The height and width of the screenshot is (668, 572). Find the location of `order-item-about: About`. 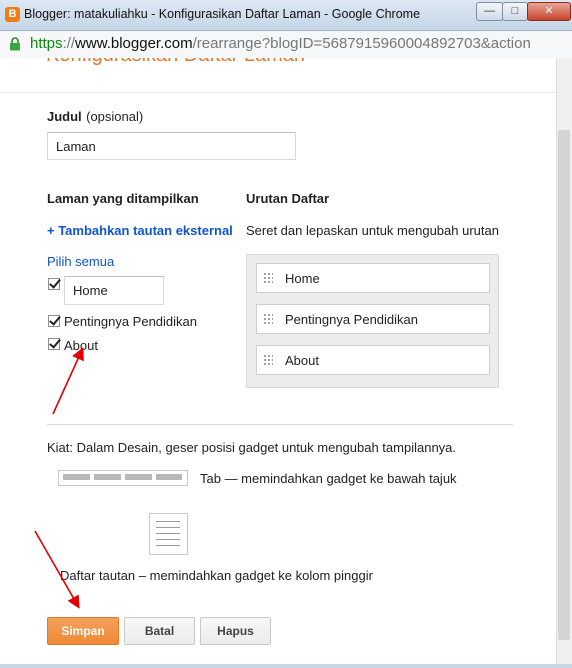

order-item-about: About is located at coordinates (373, 360).